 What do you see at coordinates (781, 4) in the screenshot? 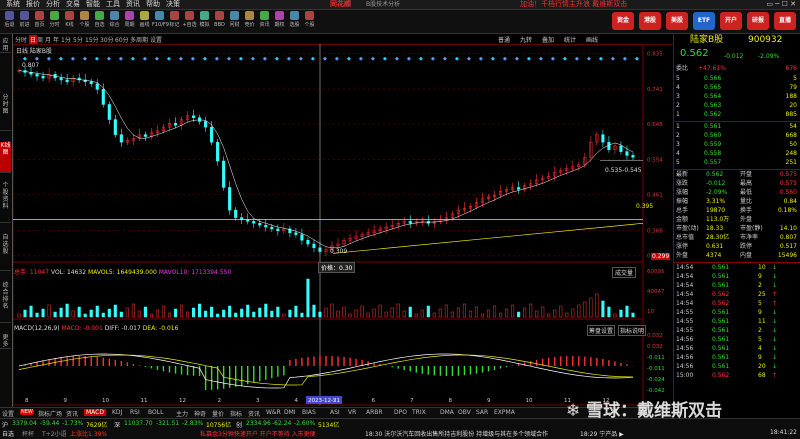
I see `window-controls: ▭ ─ ☐ ✕` at bounding box center [781, 4].